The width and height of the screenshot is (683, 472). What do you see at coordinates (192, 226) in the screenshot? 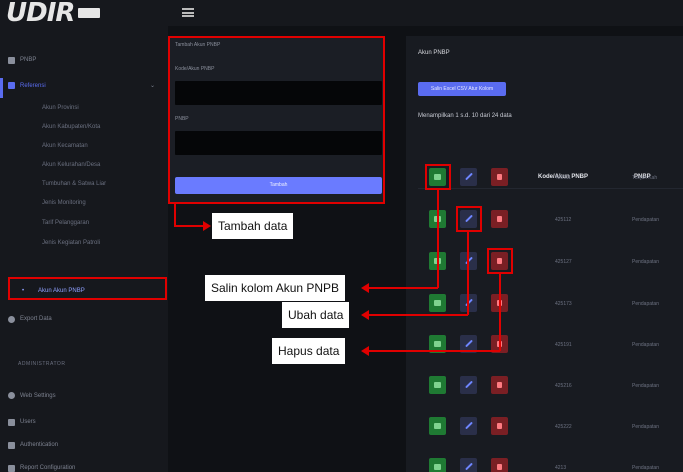
I see `arrow-right-icon` at bounding box center [192, 226].